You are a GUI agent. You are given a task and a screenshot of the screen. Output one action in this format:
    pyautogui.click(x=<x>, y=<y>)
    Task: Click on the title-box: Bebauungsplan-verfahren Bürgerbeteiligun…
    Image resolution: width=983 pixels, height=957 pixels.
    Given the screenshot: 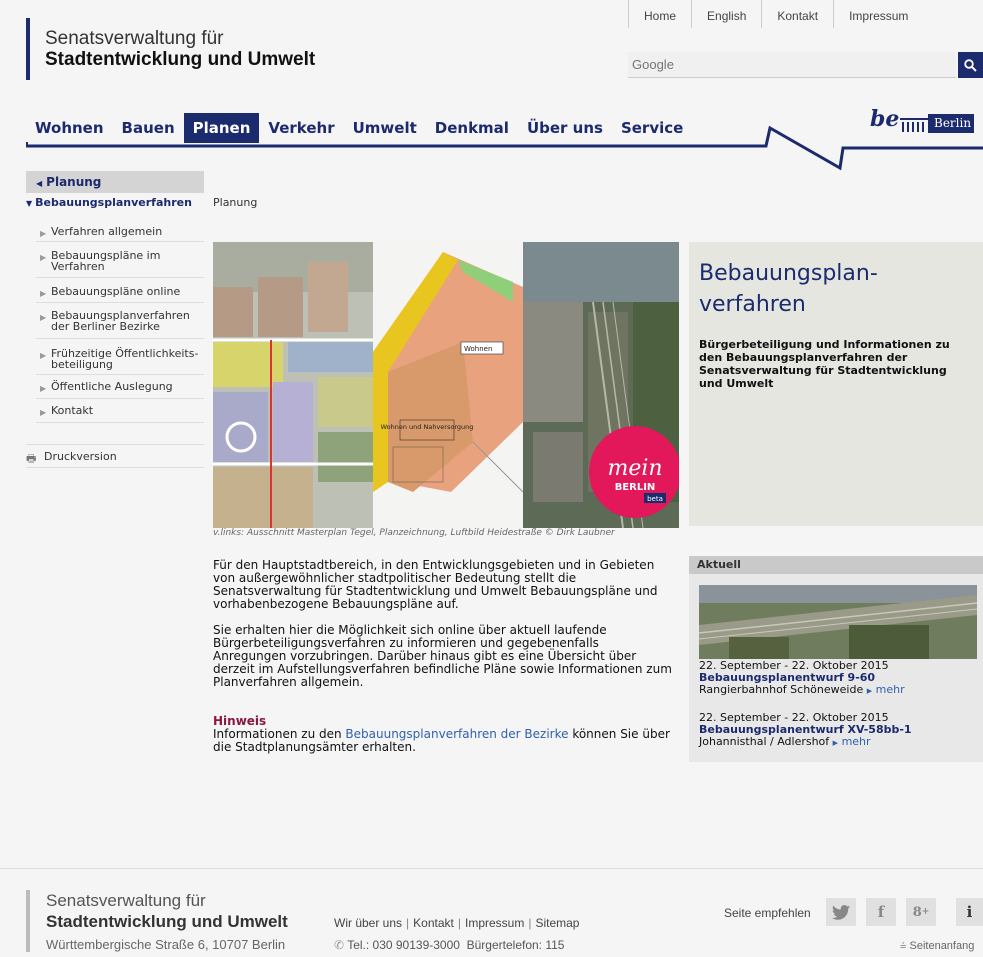 What is the action you would take?
    pyautogui.click(x=836, y=384)
    